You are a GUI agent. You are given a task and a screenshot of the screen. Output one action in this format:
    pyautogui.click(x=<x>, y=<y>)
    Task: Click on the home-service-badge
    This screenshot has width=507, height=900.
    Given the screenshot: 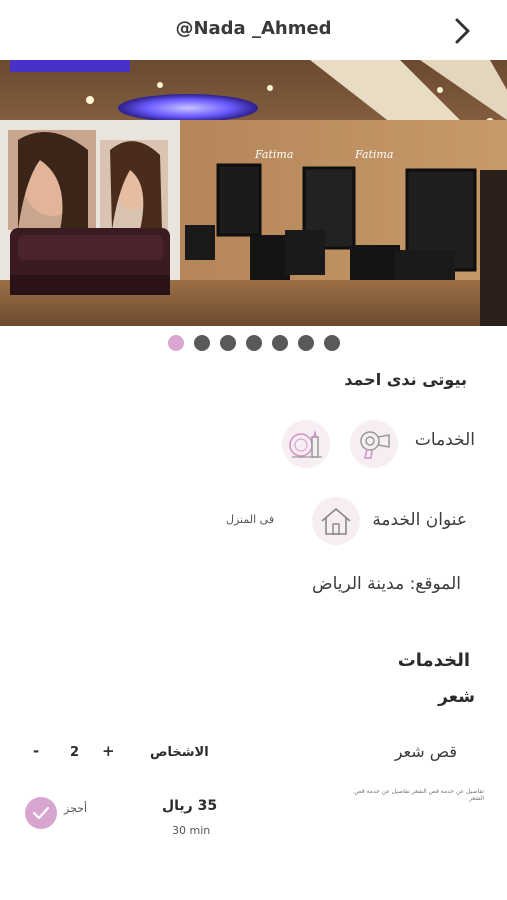 What is the action you would take?
    pyautogui.click(x=336, y=521)
    